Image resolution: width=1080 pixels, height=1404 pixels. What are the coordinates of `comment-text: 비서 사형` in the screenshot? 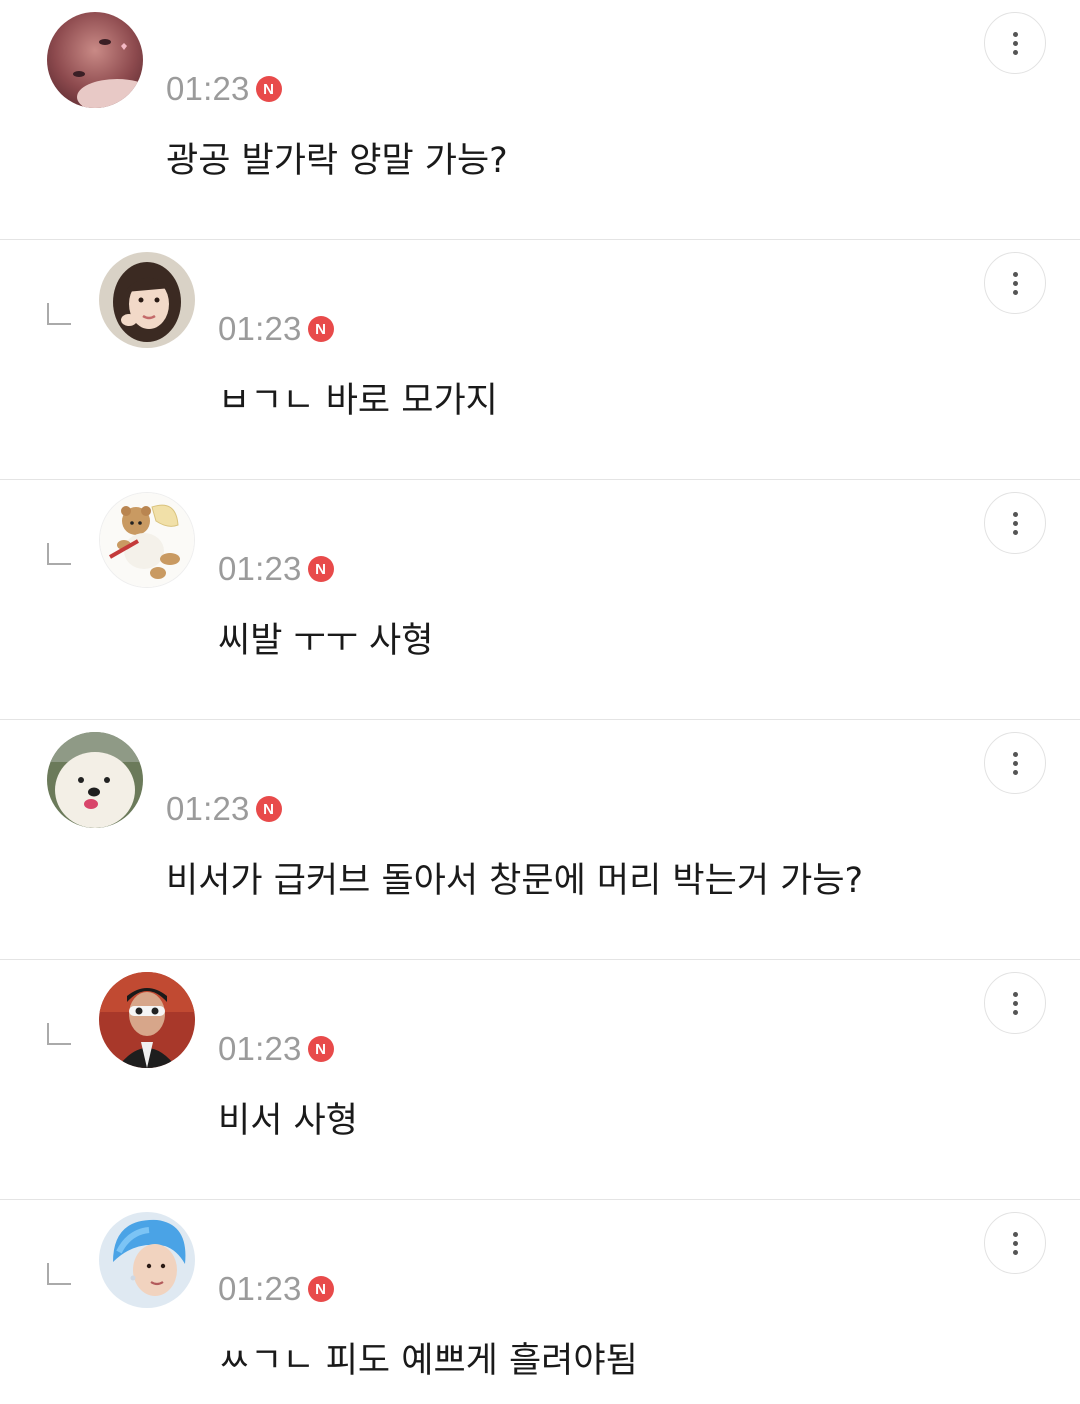 It's located at (288, 1121).